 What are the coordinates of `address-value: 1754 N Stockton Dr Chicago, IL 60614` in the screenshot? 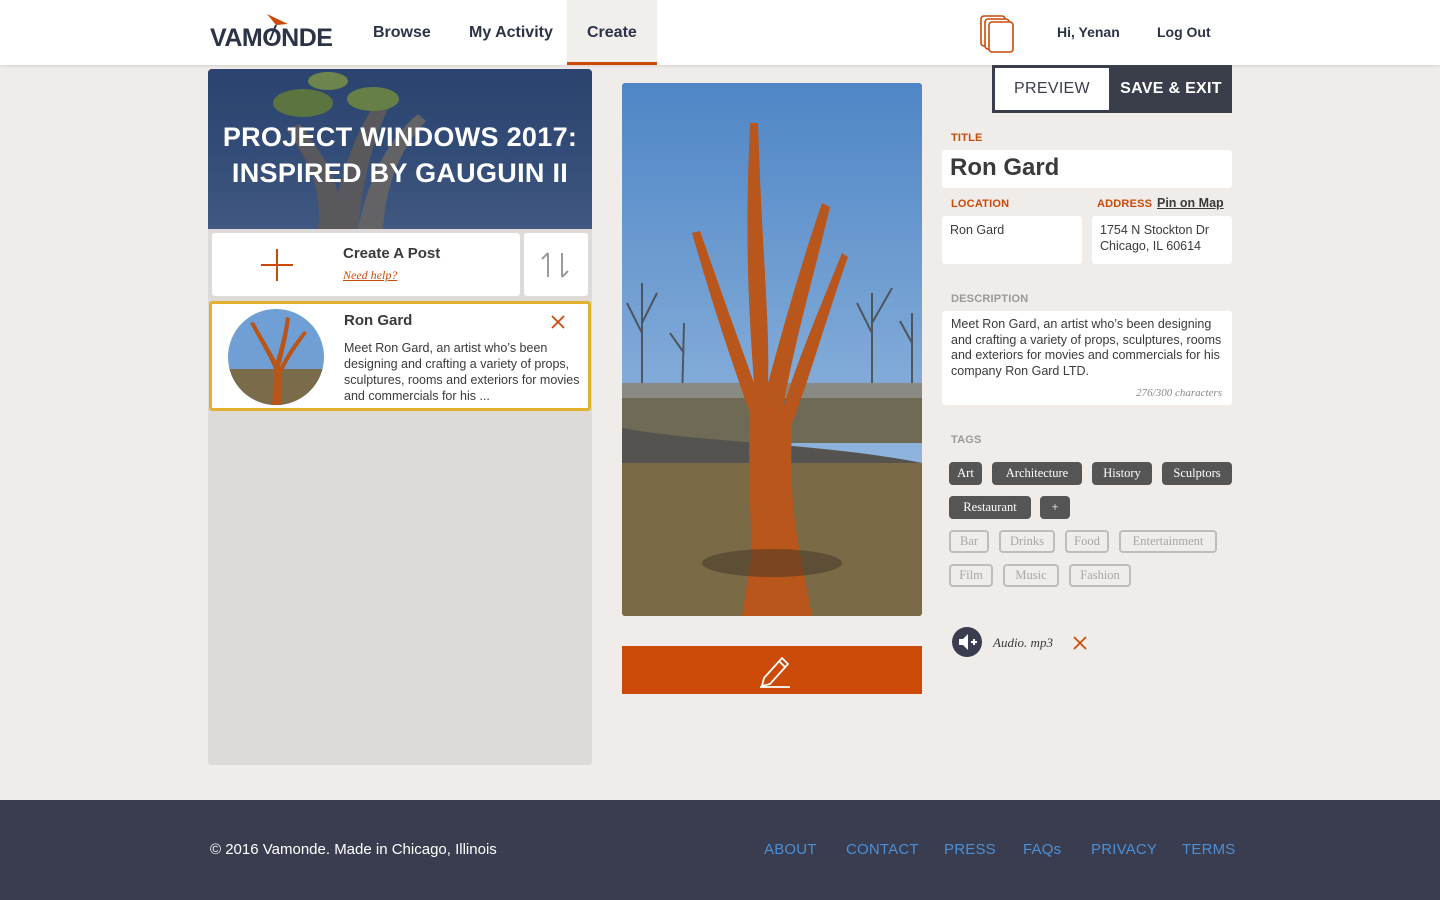 It's located at (1154, 238).